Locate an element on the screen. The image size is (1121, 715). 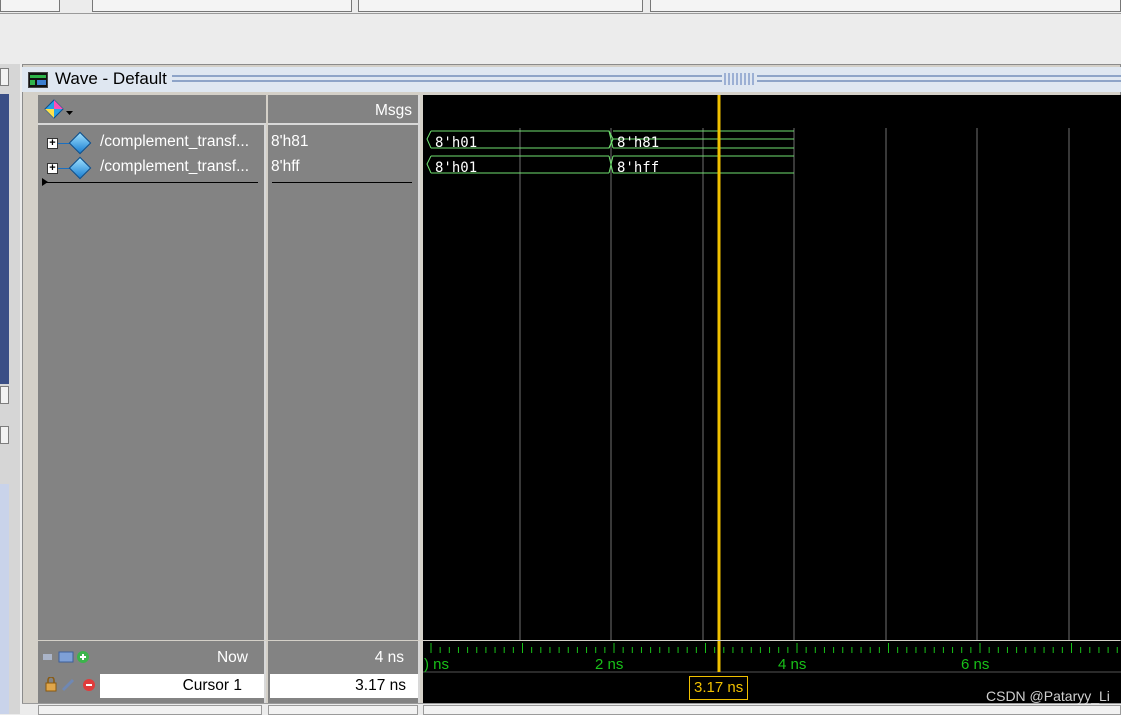
cursor-time-tag: 3.17 ns is located at coordinates (719, 688).